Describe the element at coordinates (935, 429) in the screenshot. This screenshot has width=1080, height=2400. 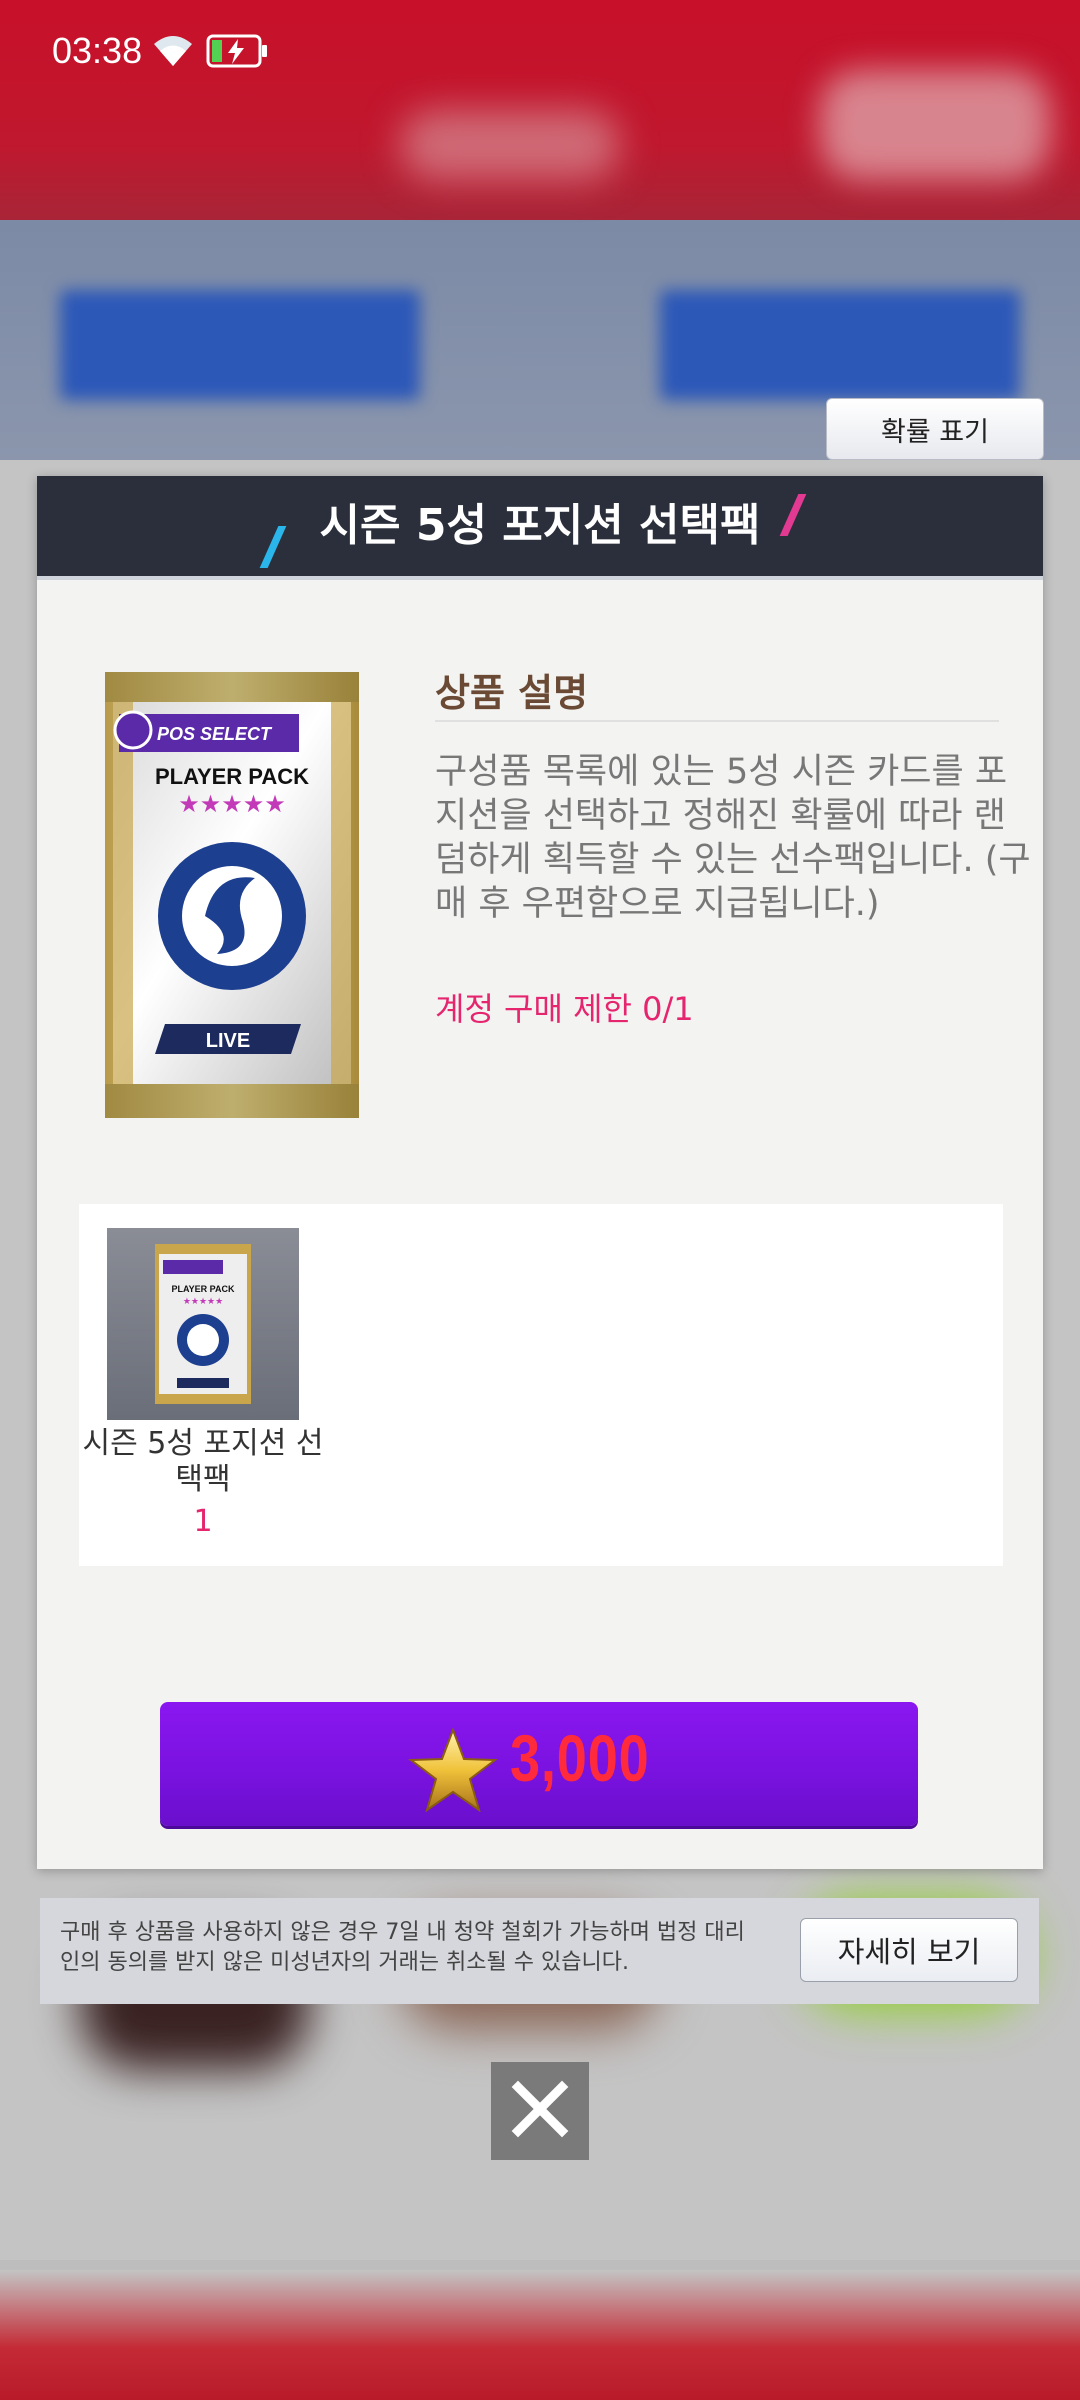
I see `probability-button: 확률 표기` at that location.